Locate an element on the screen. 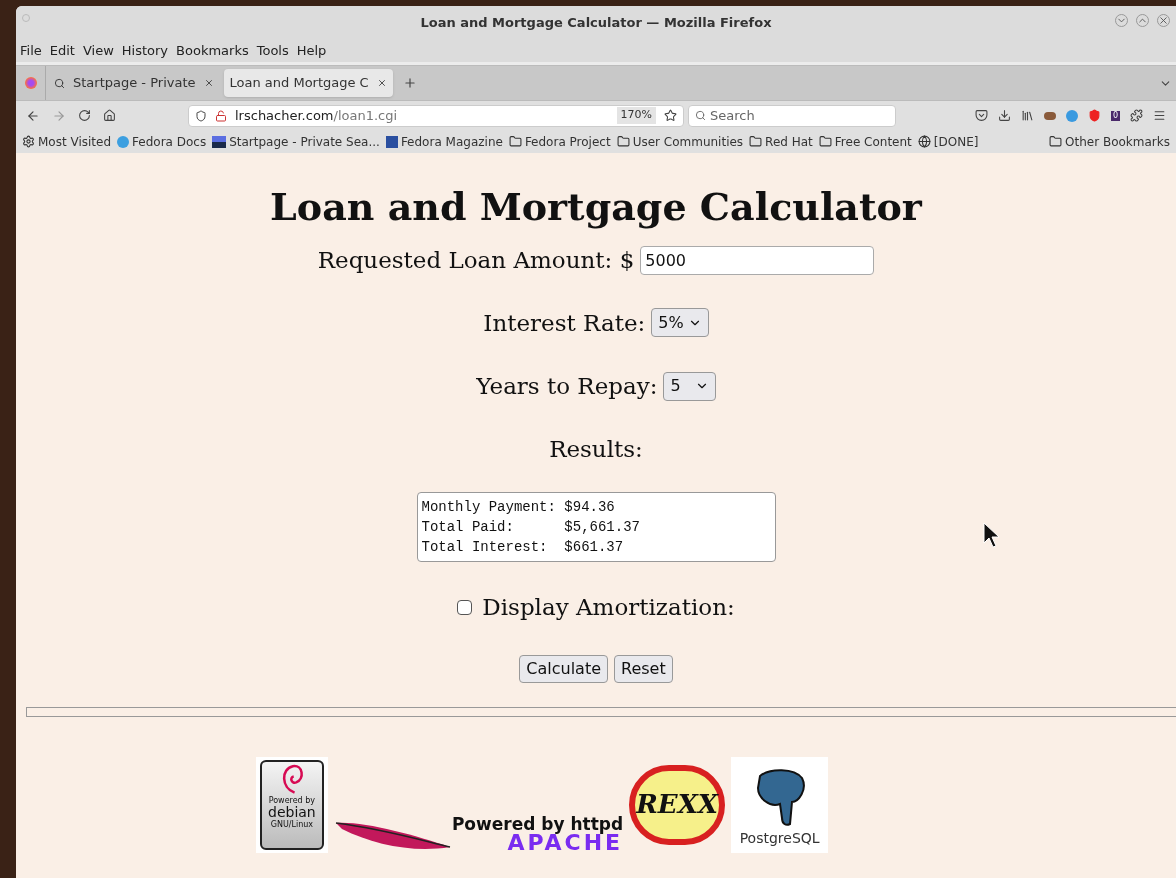 The height and width of the screenshot is (878, 1176). new-tab-icon is located at coordinates (409, 83).